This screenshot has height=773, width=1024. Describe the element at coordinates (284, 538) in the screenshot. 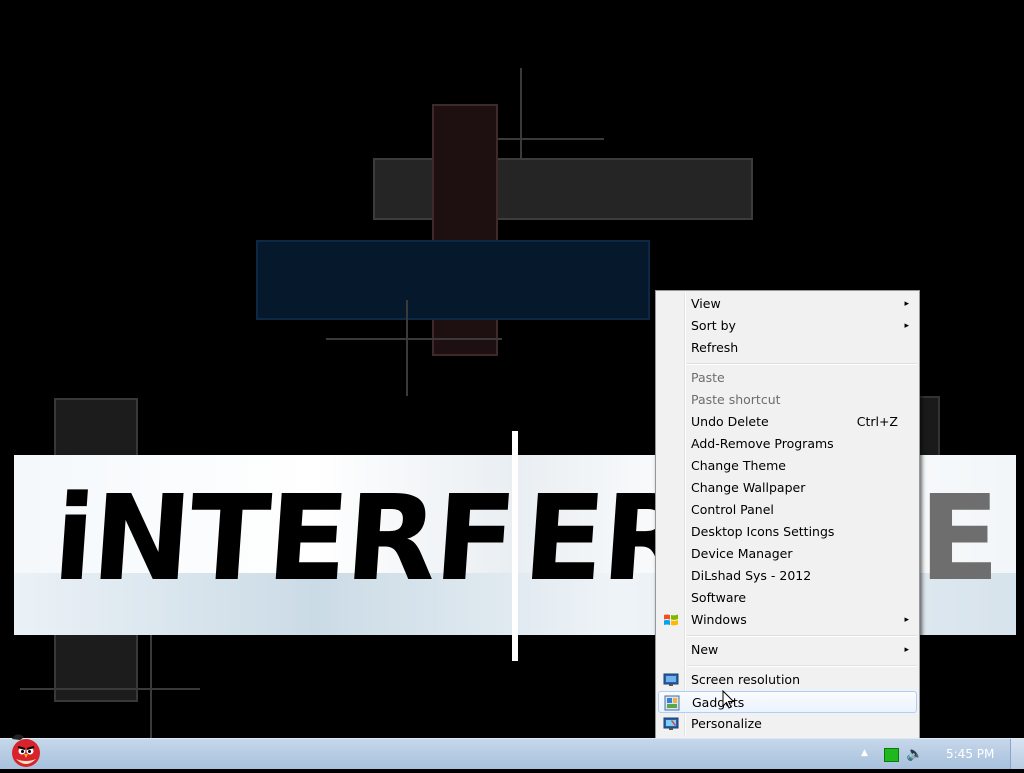

I see `wallpaper-title-left: iNTERF` at that location.